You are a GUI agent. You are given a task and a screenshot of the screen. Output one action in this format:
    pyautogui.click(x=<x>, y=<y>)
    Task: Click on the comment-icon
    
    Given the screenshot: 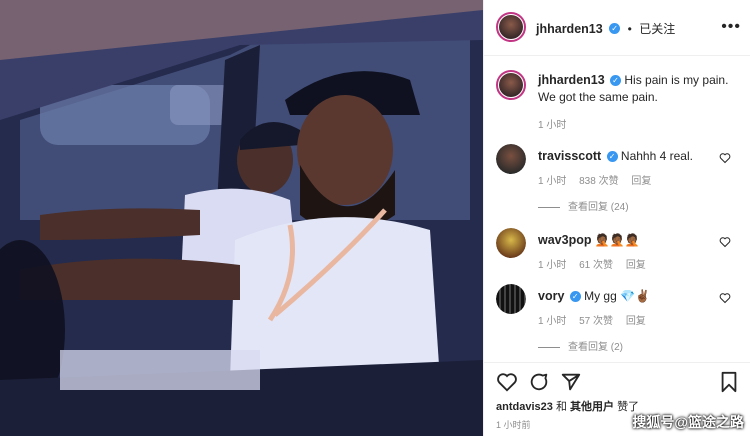 What is the action you would take?
    pyautogui.click(x=539, y=382)
    